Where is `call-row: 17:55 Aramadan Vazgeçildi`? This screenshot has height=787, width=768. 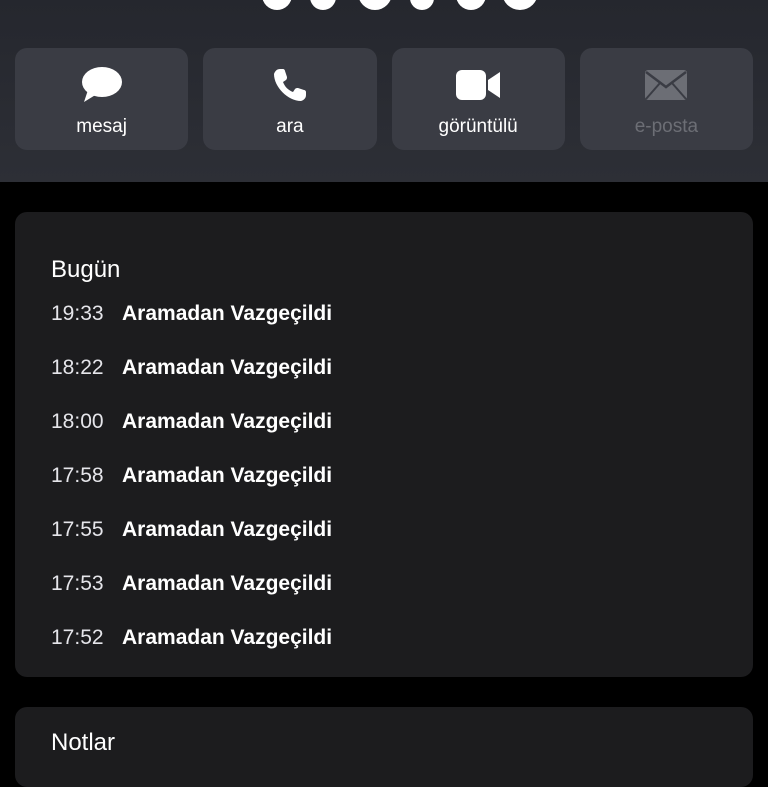
call-row: 17:55 Aramadan Vazgeçildi is located at coordinates (191, 545).